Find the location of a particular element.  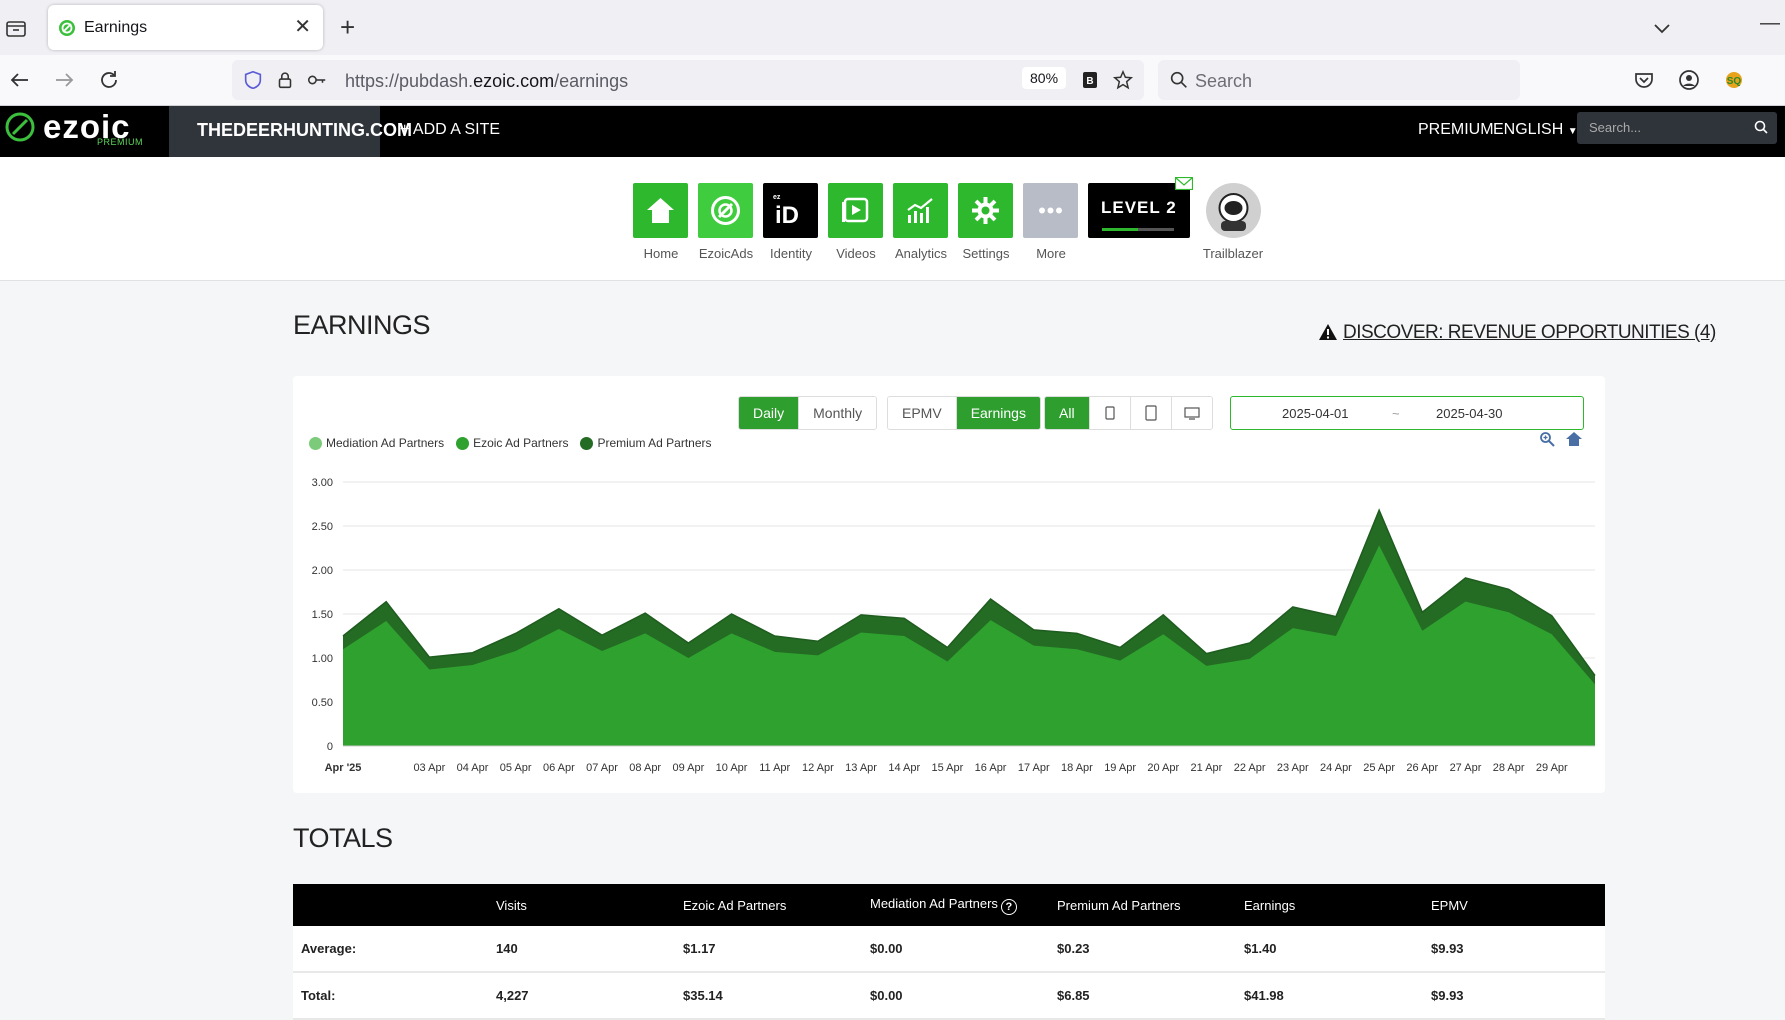

svg-text: B is located at coordinates (1089, 81).